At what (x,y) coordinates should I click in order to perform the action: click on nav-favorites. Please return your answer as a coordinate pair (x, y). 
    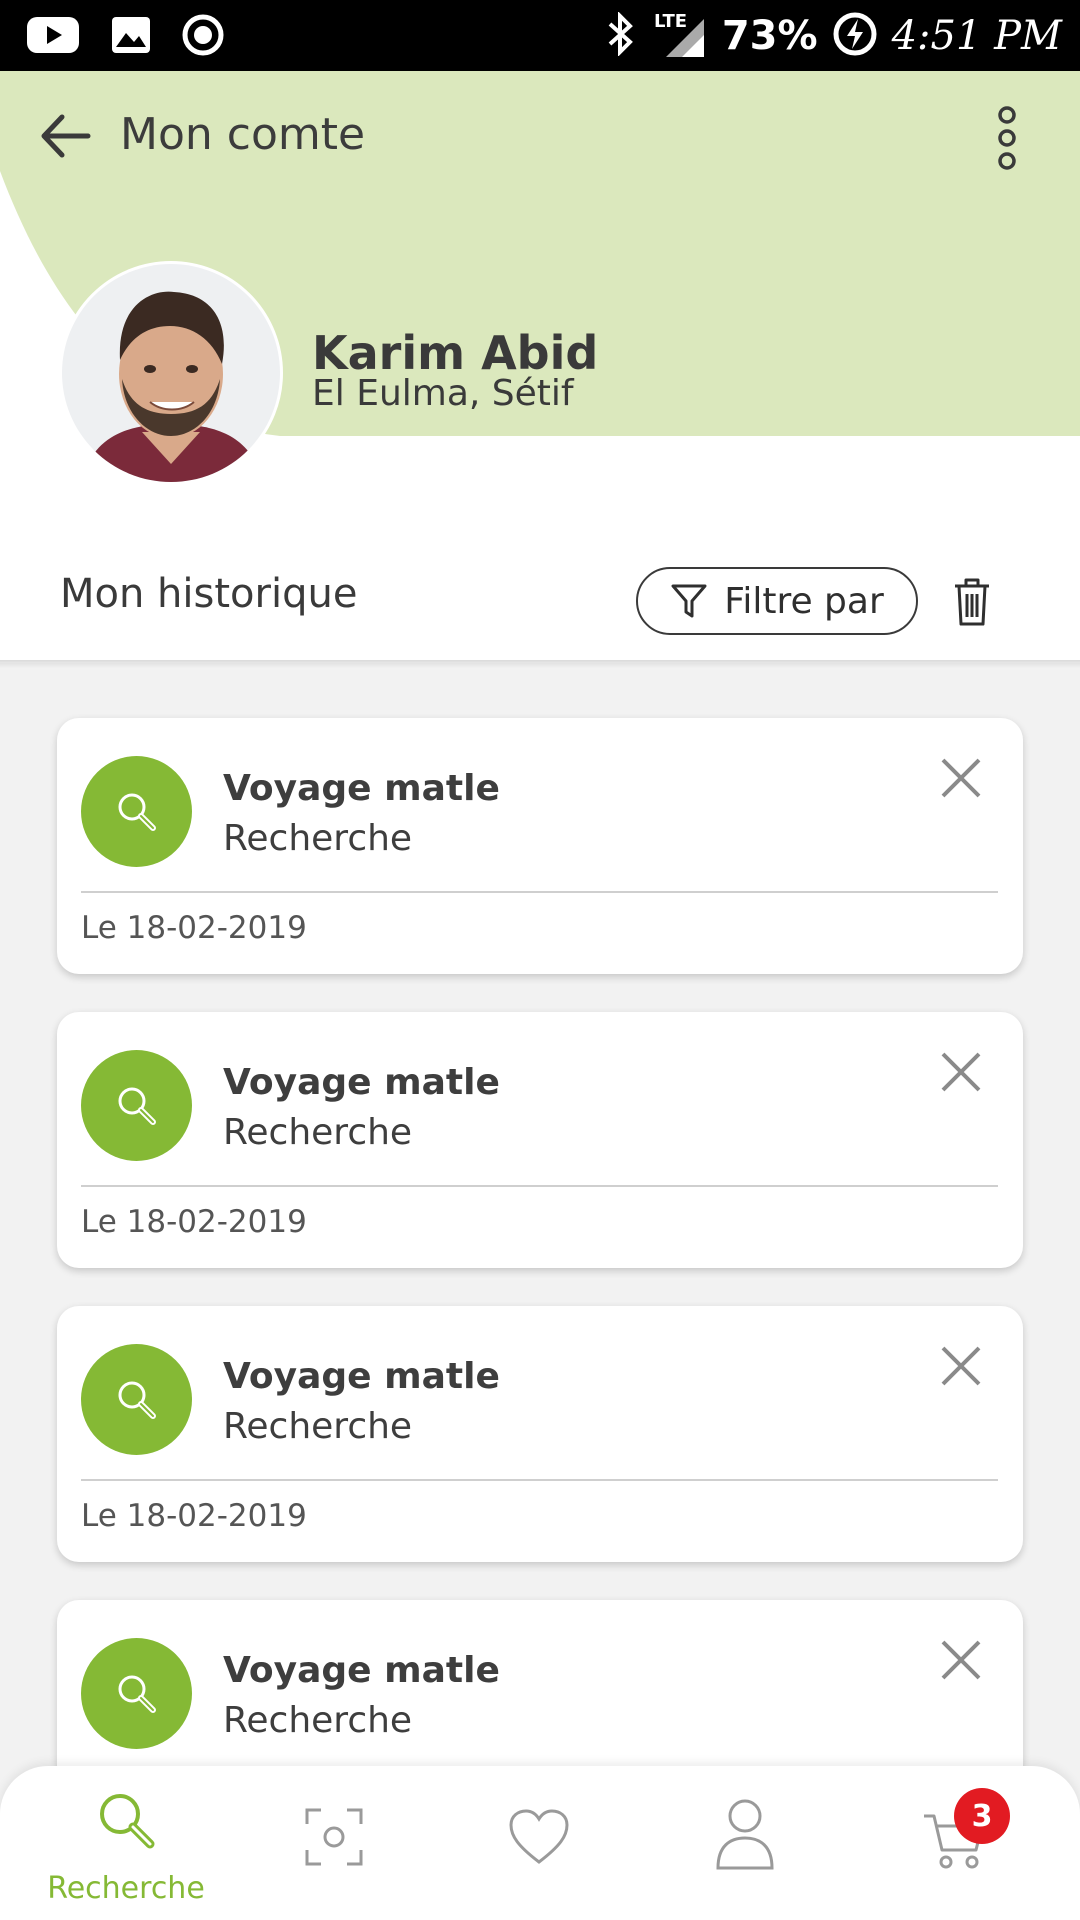
    Looking at the image, I should click on (539, 1843).